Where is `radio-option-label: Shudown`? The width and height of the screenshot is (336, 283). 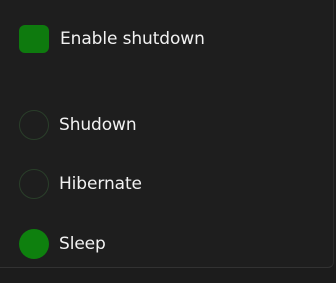 radio-option-label: Shudown is located at coordinates (98, 125).